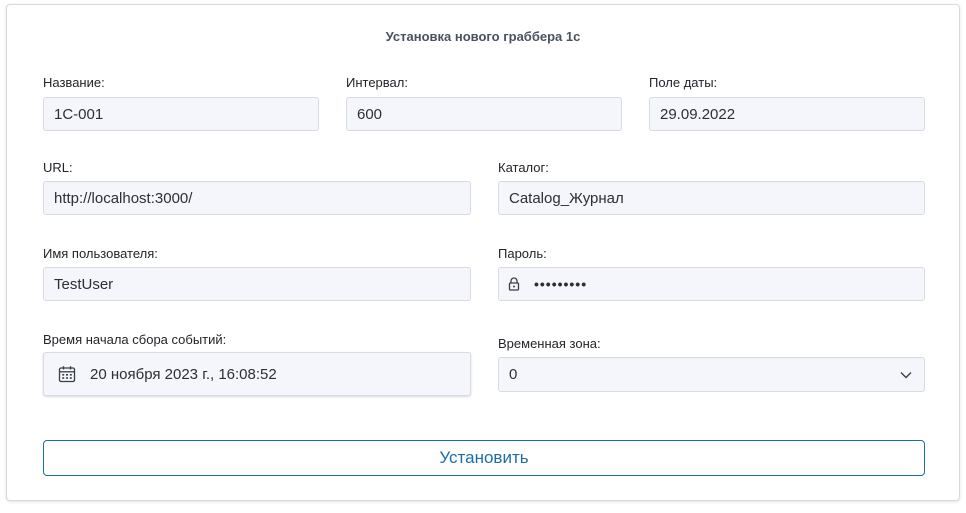 This screenshot has width=966, height=513. I want to click on timezone-value: 0, so click(513, 374).